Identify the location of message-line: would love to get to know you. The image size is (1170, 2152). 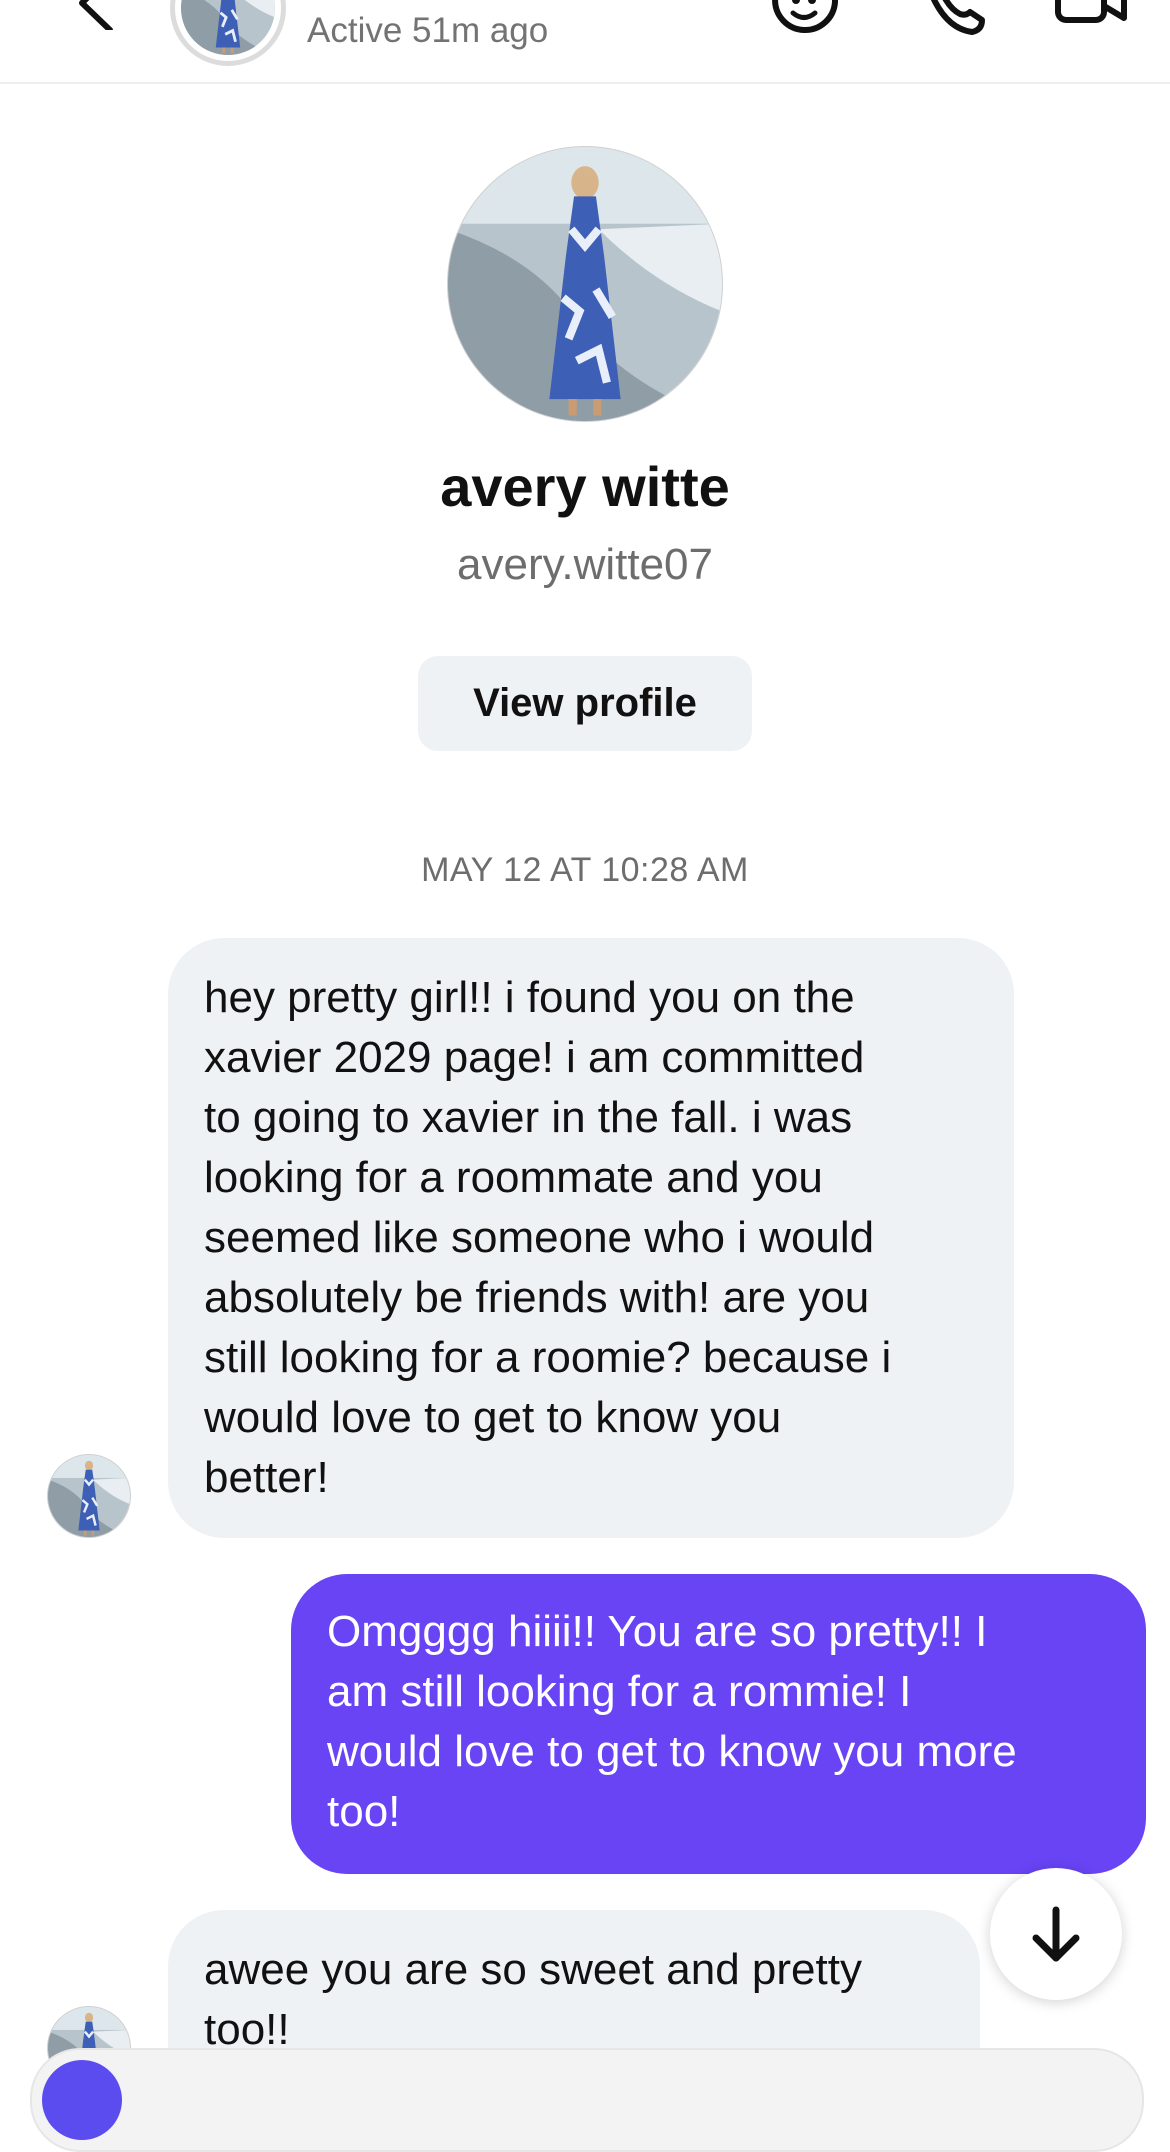
(493, 1417).